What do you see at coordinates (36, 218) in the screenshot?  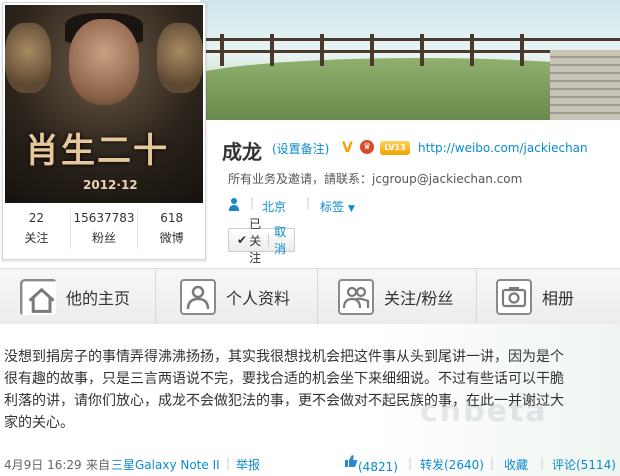 I see `following-count: 22` at bounding box center [36, 218].